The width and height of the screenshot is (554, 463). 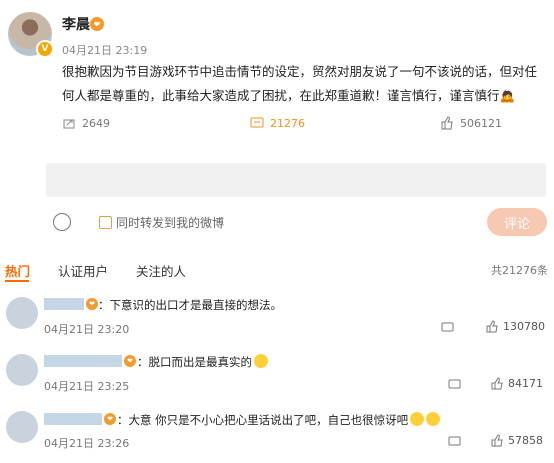 I want to click on comment-total: 共21276条, so click(x=519, y=270).